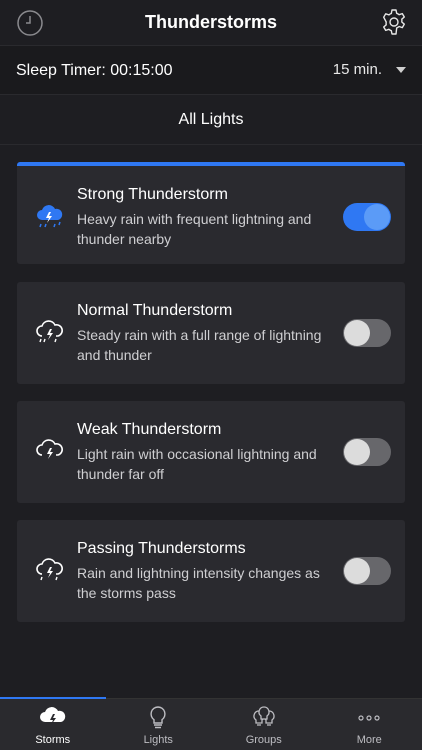 The image size is (422, 750). What do you see at coordinates (211, 70) in the screenshot?
I see `sleep-timer-row: Sleep Timer: 00:15:00 15 min.` at bounding box center [211, 70].